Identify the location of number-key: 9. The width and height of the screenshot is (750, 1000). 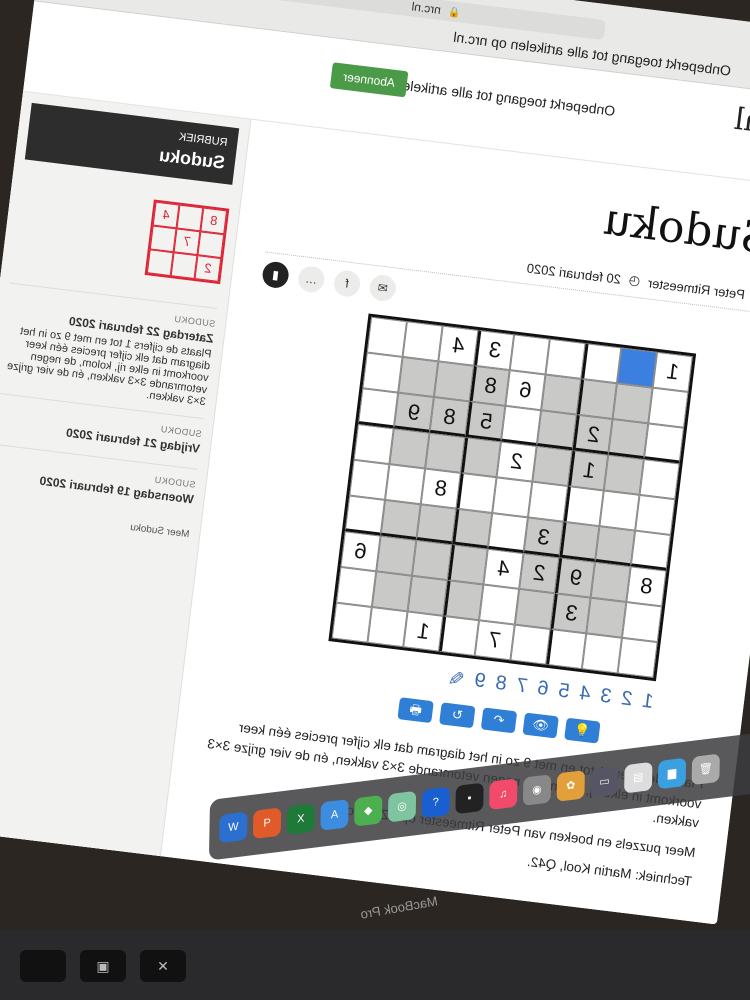
(480, 682).